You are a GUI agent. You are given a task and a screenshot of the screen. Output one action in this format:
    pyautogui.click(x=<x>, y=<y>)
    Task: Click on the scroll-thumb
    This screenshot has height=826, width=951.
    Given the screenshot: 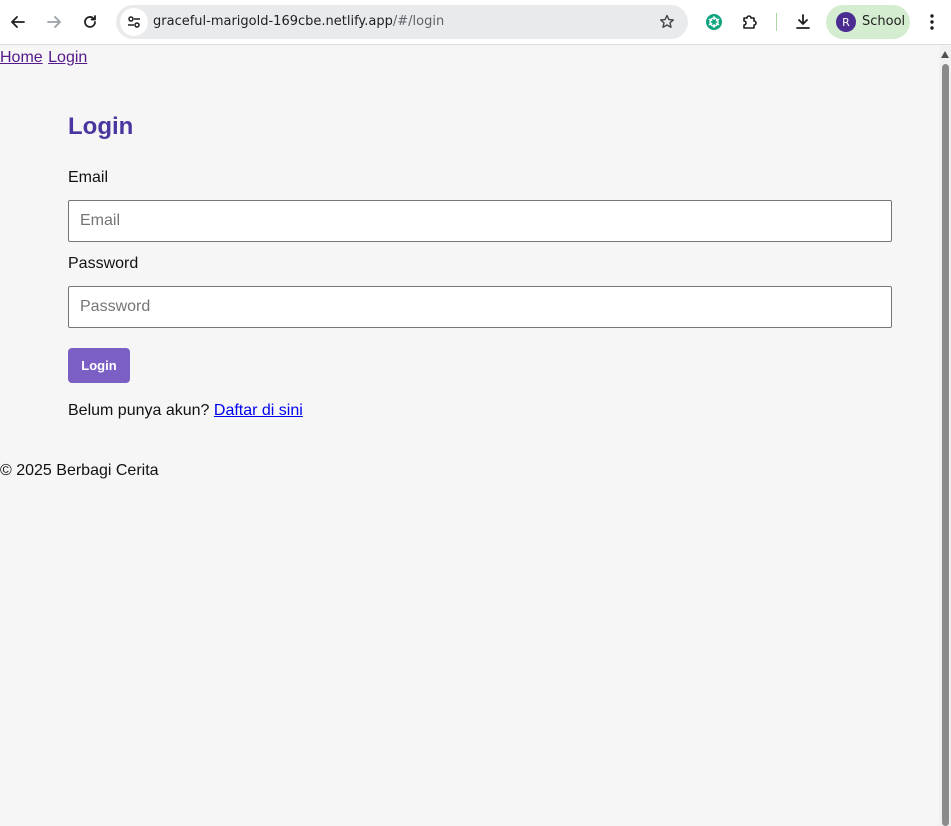 What is the action you would take?
    pyautogui.click(x=945, y=445)
    